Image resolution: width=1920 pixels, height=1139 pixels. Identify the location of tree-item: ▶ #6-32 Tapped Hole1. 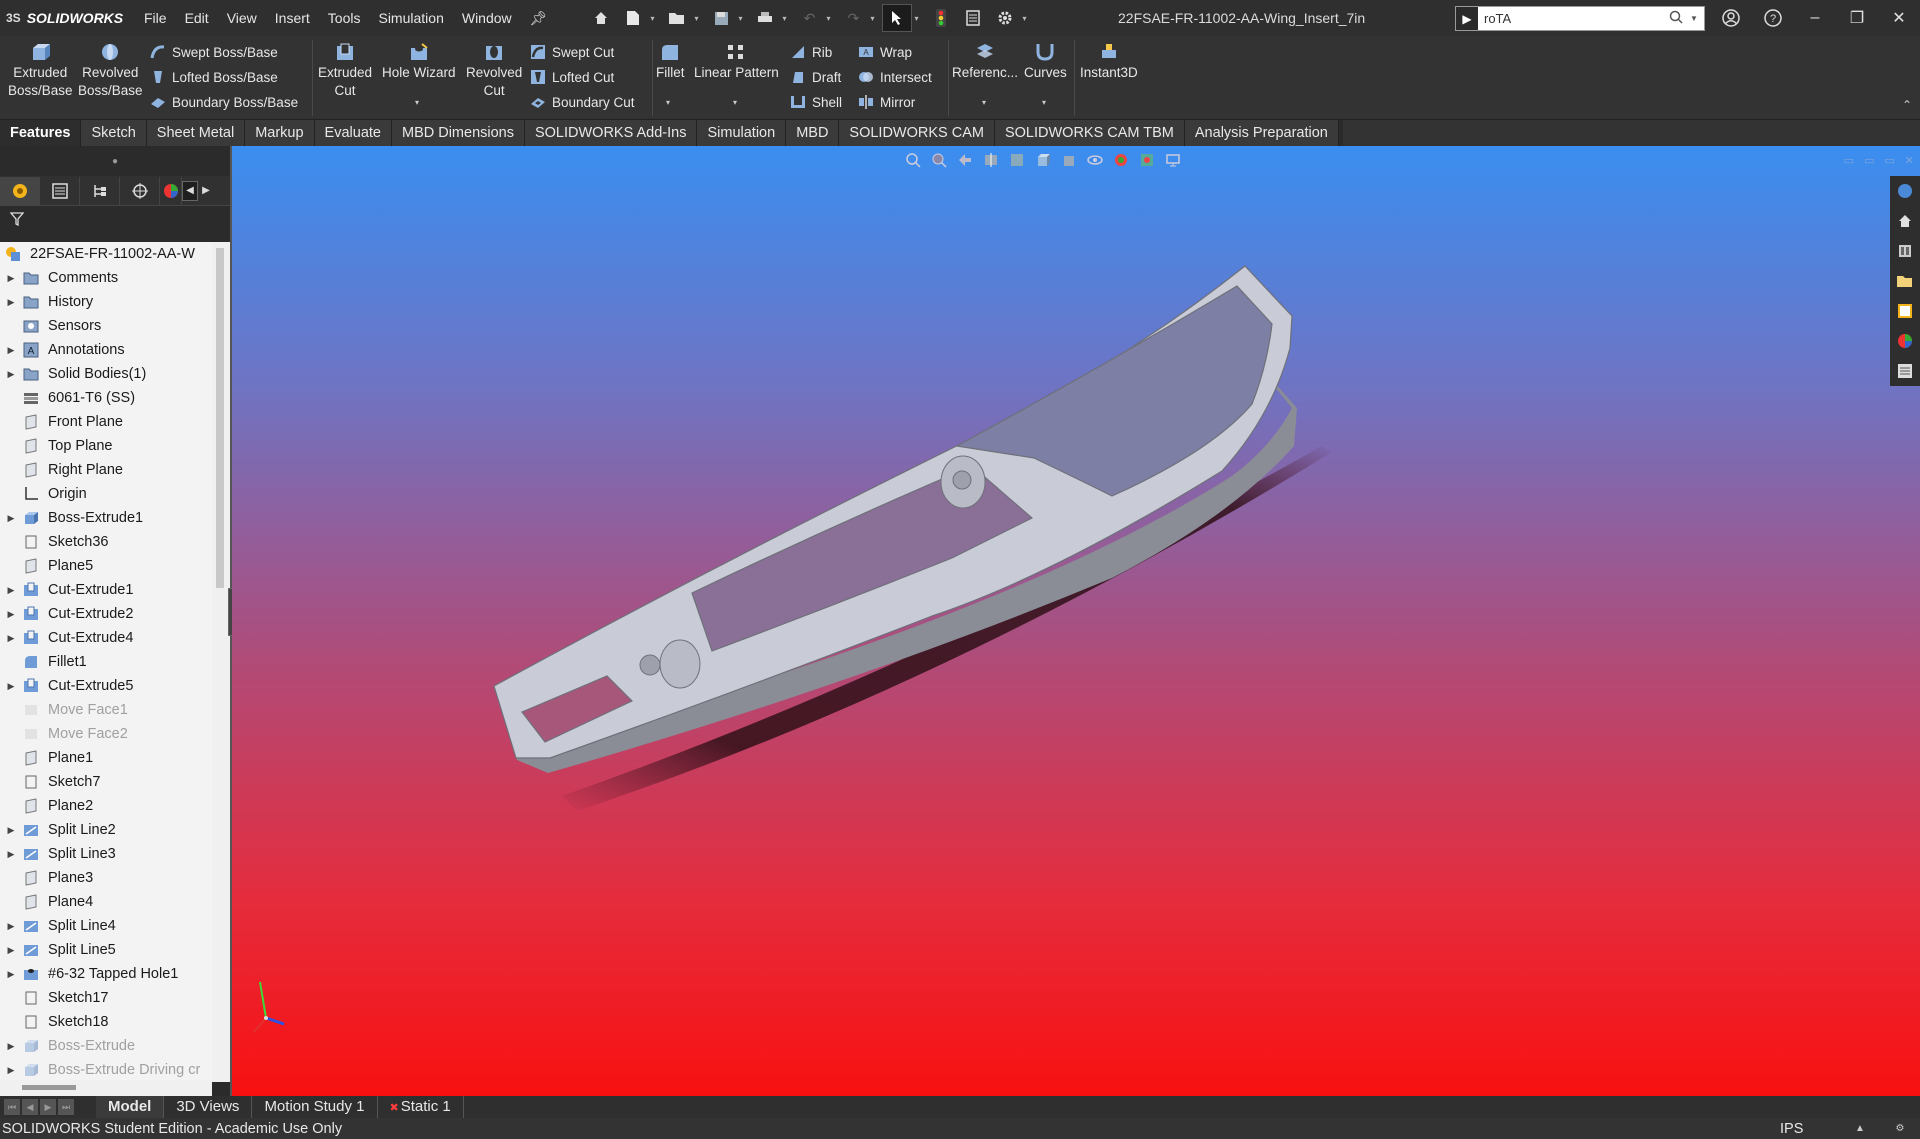
(106, 974).